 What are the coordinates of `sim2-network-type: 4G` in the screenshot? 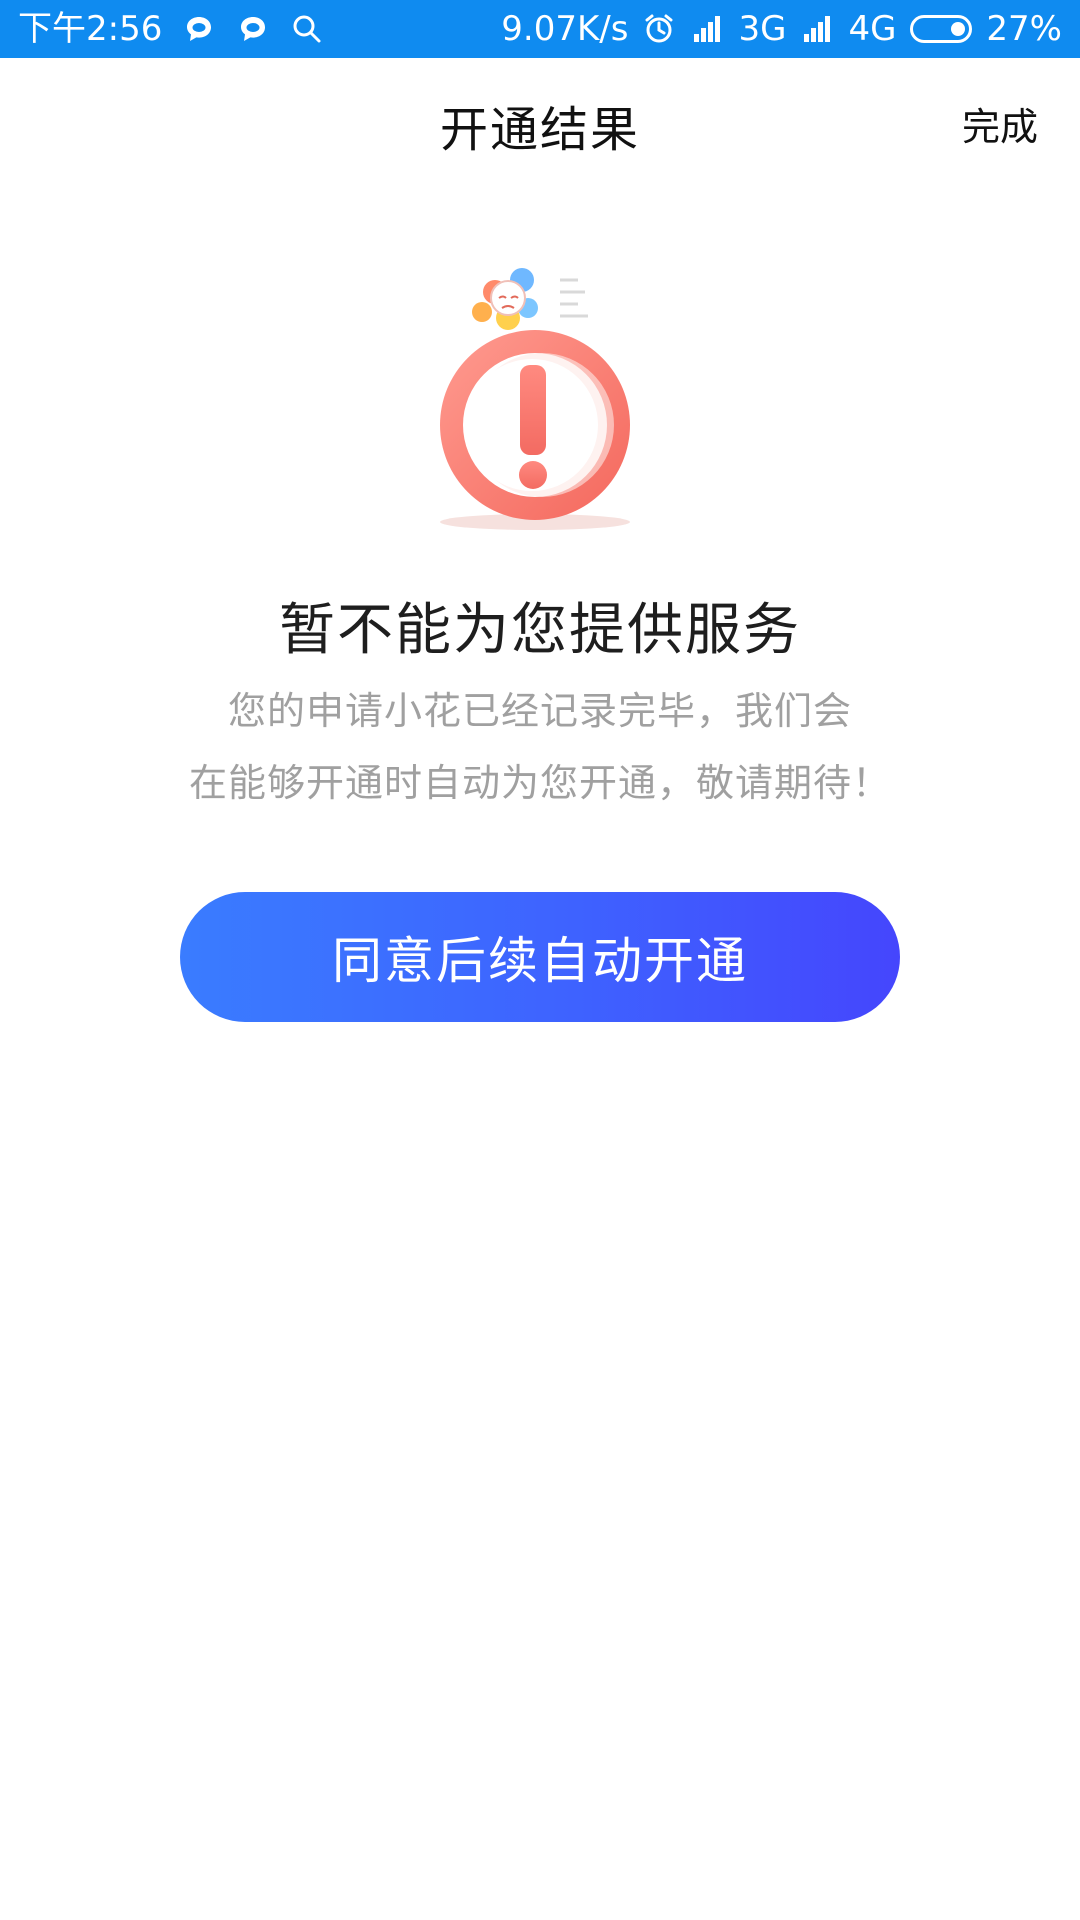 It's located at (872, 29).